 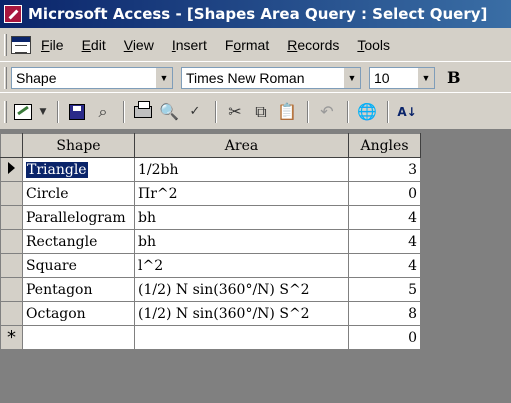 I want to click on object-combo: Shape ▼, so click(x=92, y=77).